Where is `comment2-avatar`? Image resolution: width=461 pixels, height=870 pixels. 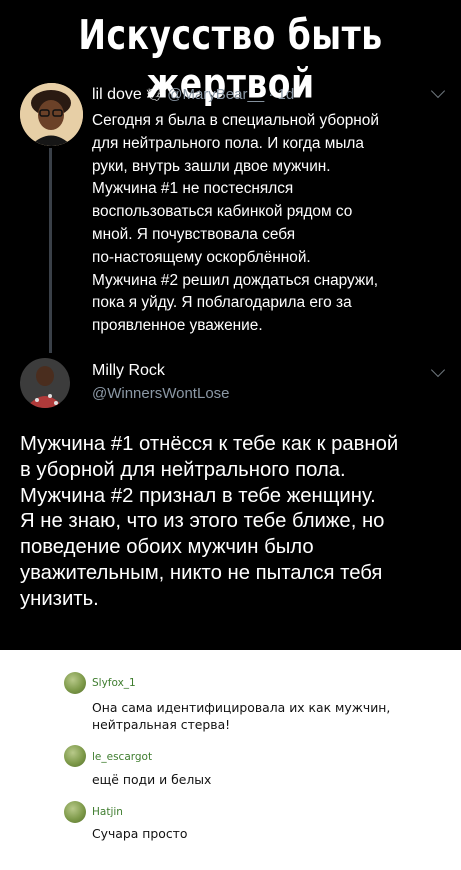 comment2-avatar is located at coordinates (75, 756).